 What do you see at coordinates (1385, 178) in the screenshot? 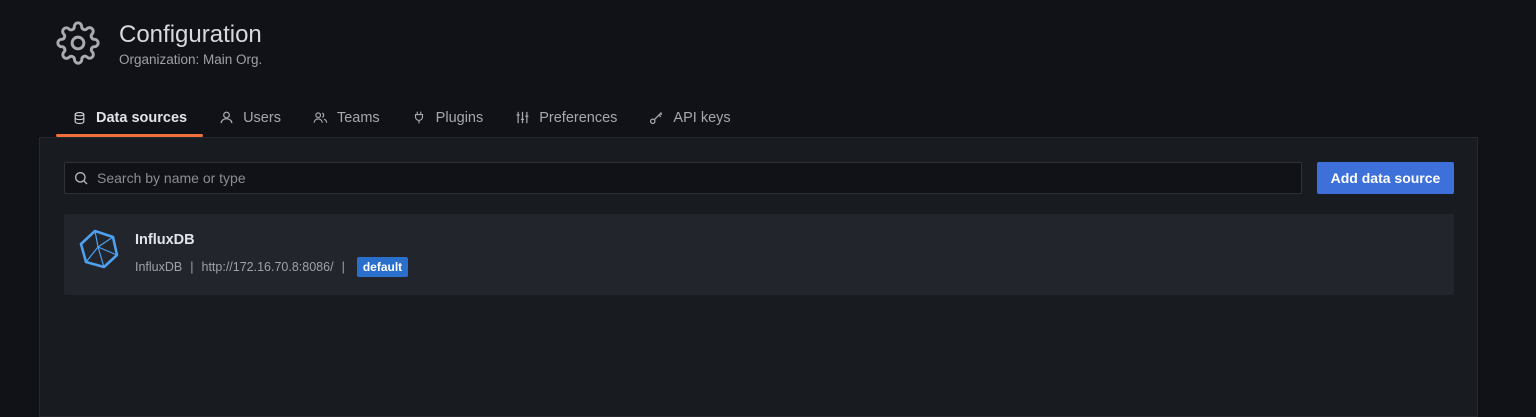
I see `add-data-source-button: Add data source` at bounding box center [1385, 178].